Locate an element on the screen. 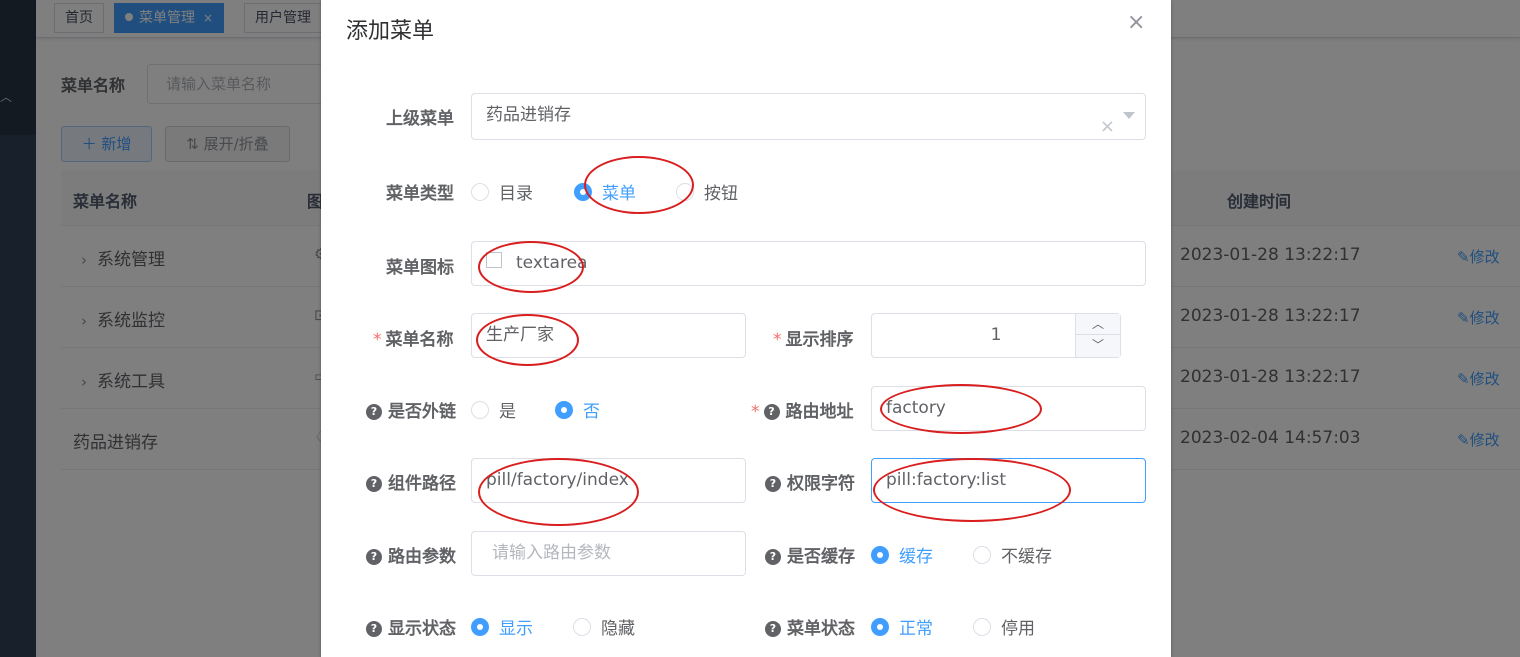 The height and width of the screenshot is (657, 1520). route-query-label-text: 路由参数 is located at coordinates (422, 557).